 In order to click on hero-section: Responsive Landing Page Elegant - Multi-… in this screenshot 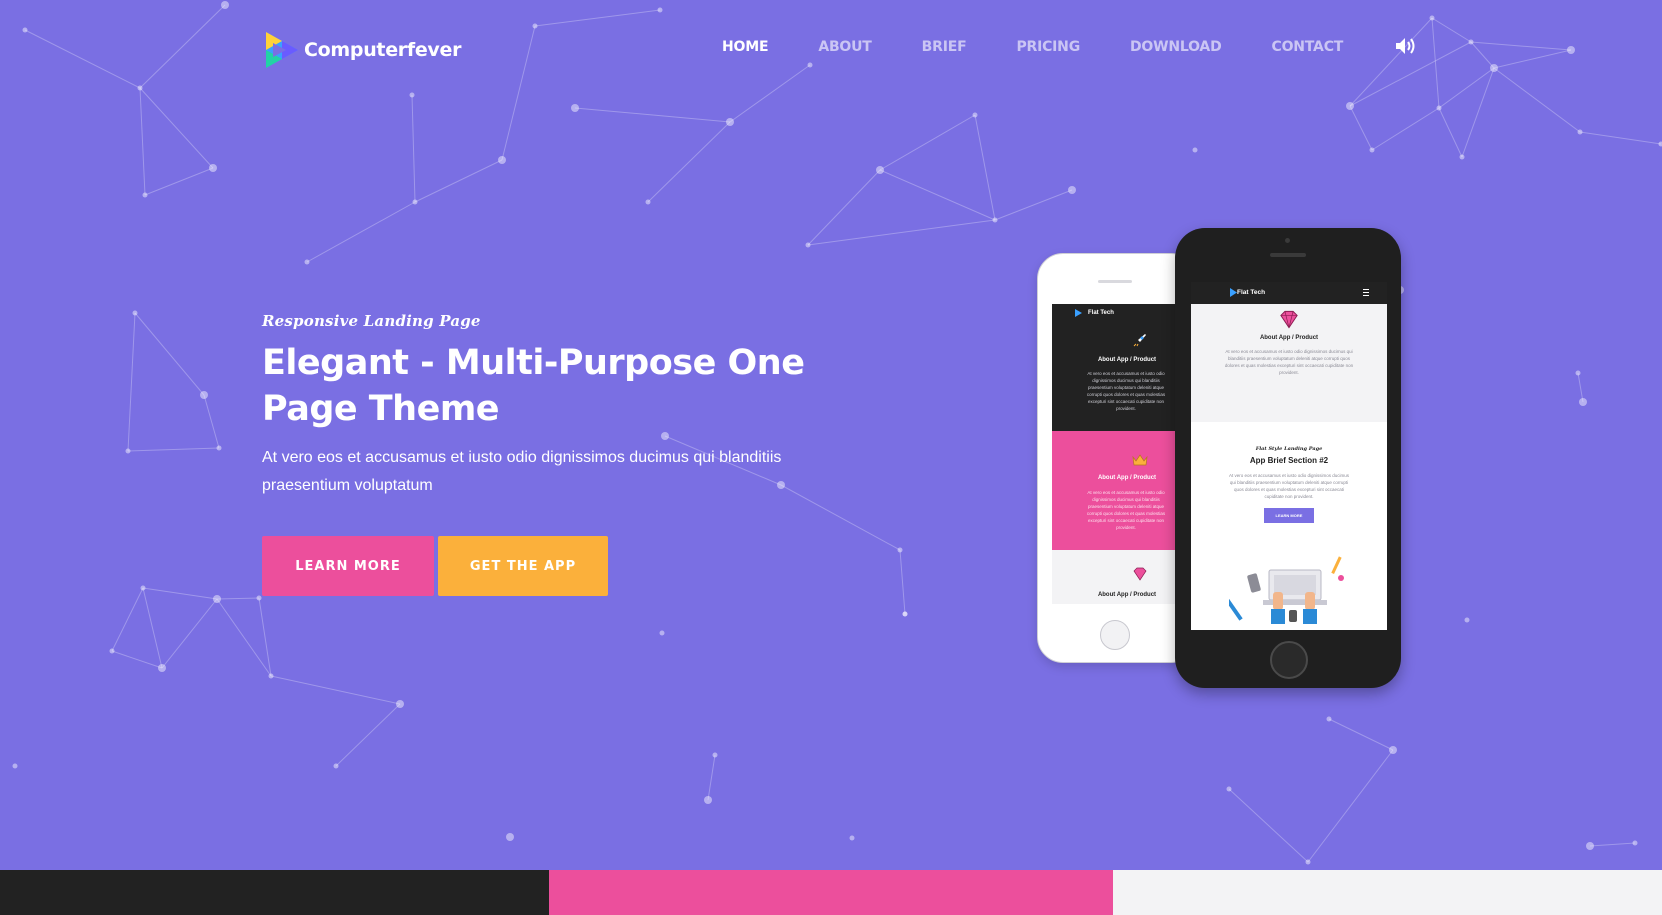, I will do `click(542, 454)`.